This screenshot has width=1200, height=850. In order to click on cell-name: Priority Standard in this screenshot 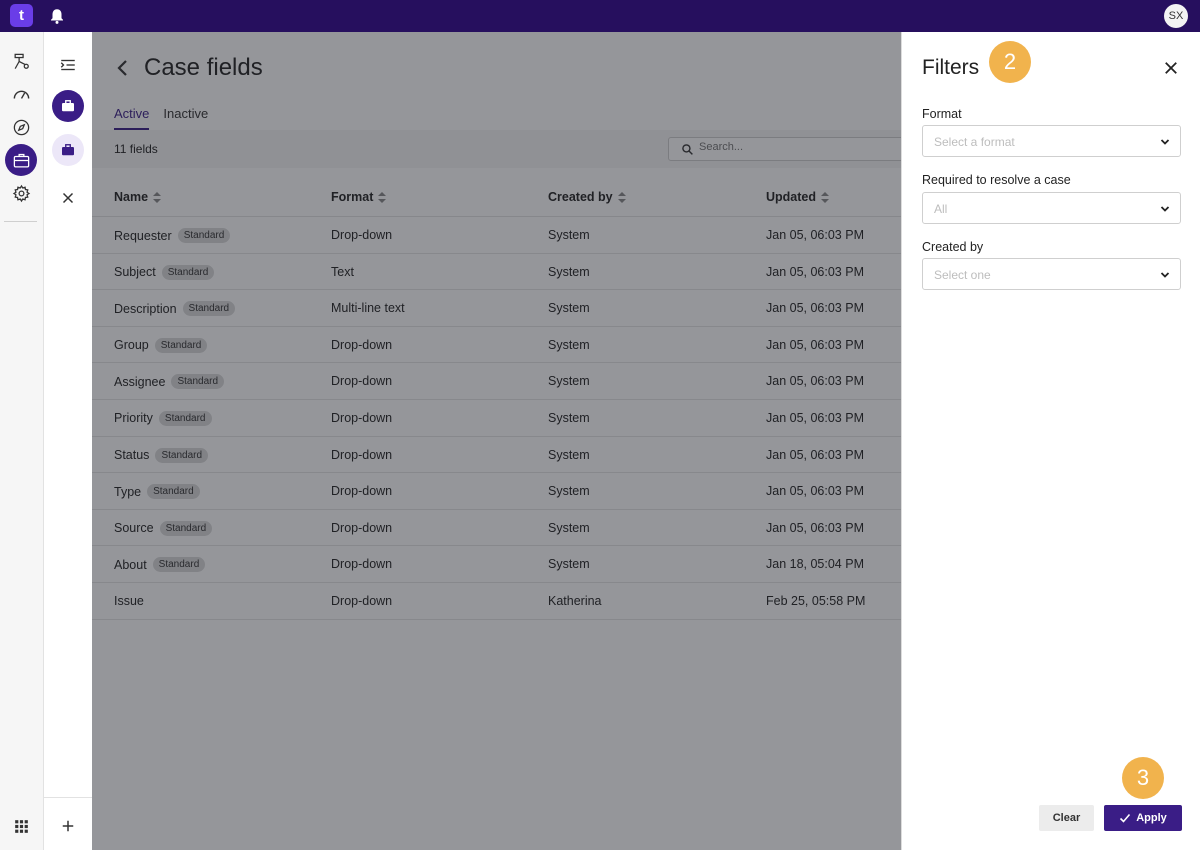, I will do `click(163, 418)`.